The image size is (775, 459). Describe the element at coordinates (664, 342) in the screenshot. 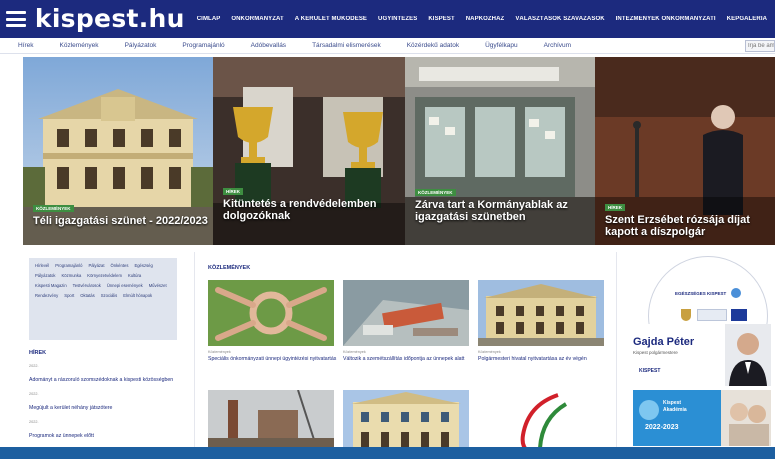

I see `mayor-name: Gajda Péter` at that location.